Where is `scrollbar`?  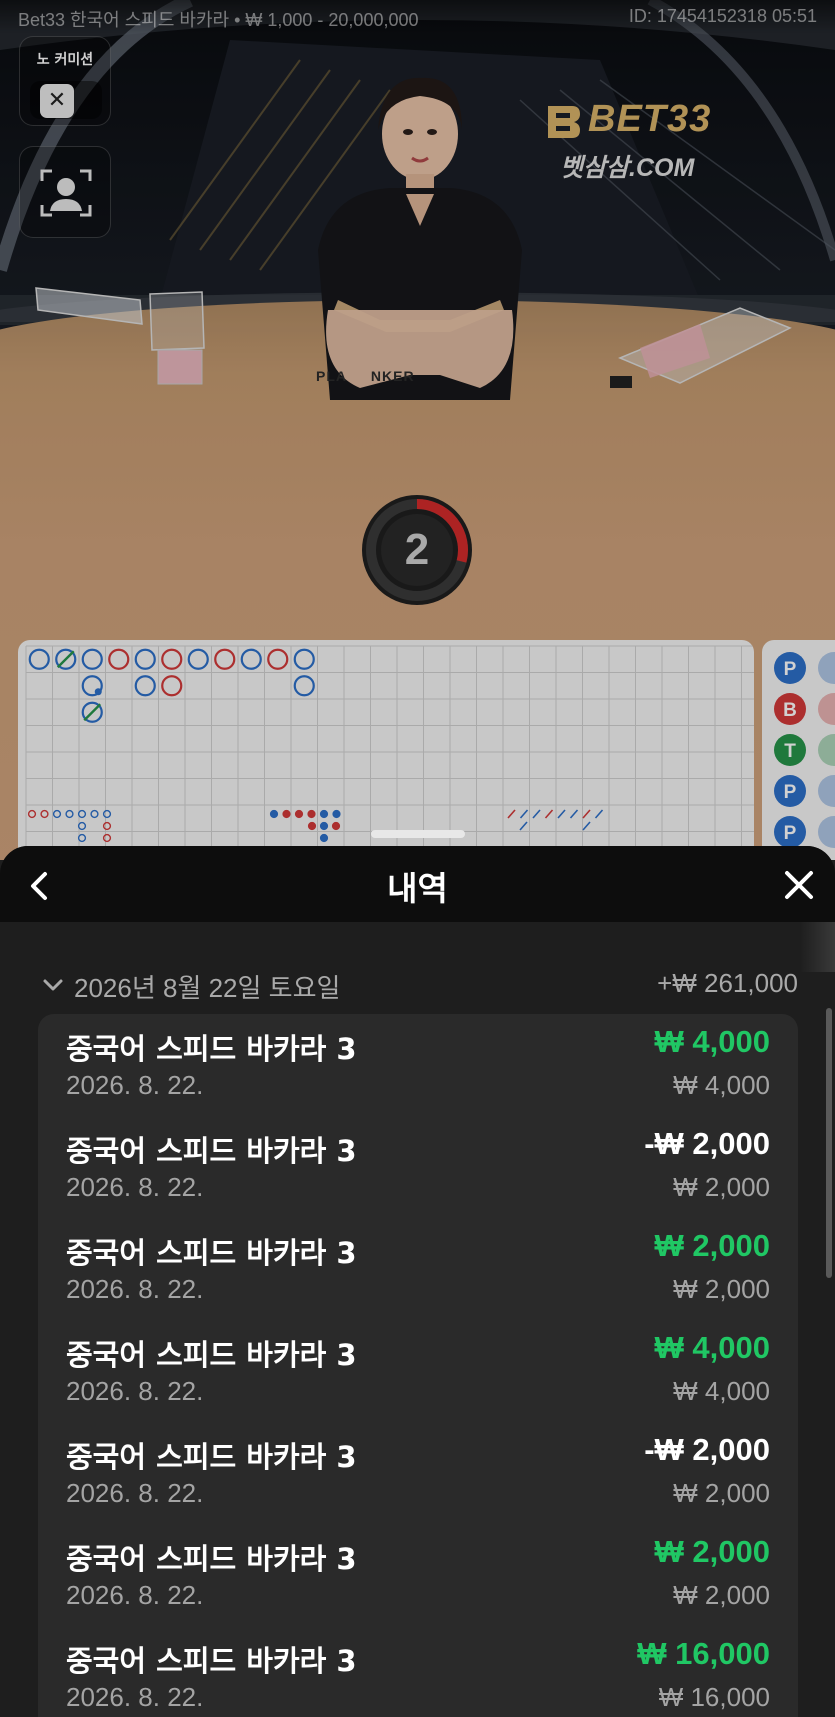 scrollbar is located at coordinates (829, 1143).